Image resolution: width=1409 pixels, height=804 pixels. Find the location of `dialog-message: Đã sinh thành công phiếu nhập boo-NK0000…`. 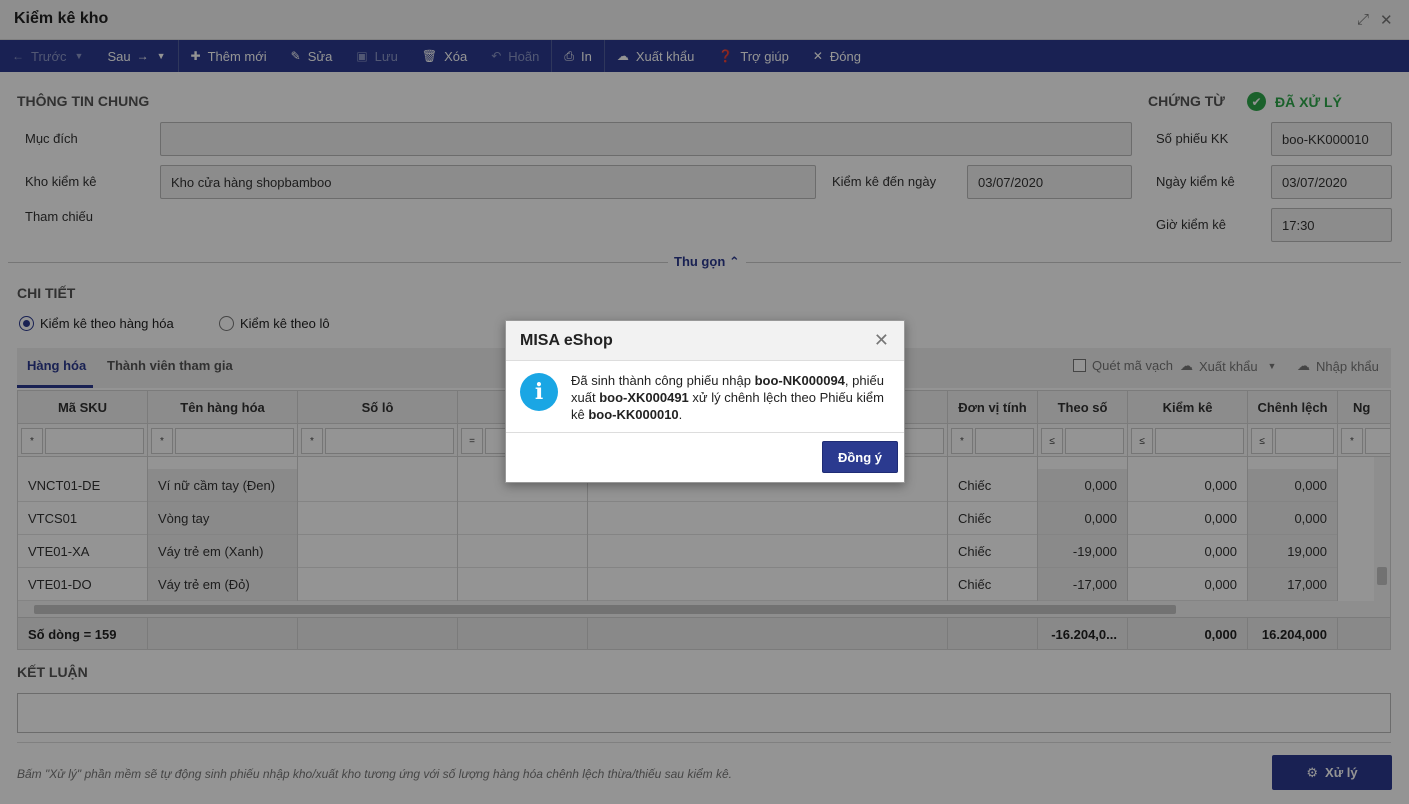

dialog-message: Đã sinh thành công phiếu nhập boo-NK0000… is located at coordinates (732, 397).